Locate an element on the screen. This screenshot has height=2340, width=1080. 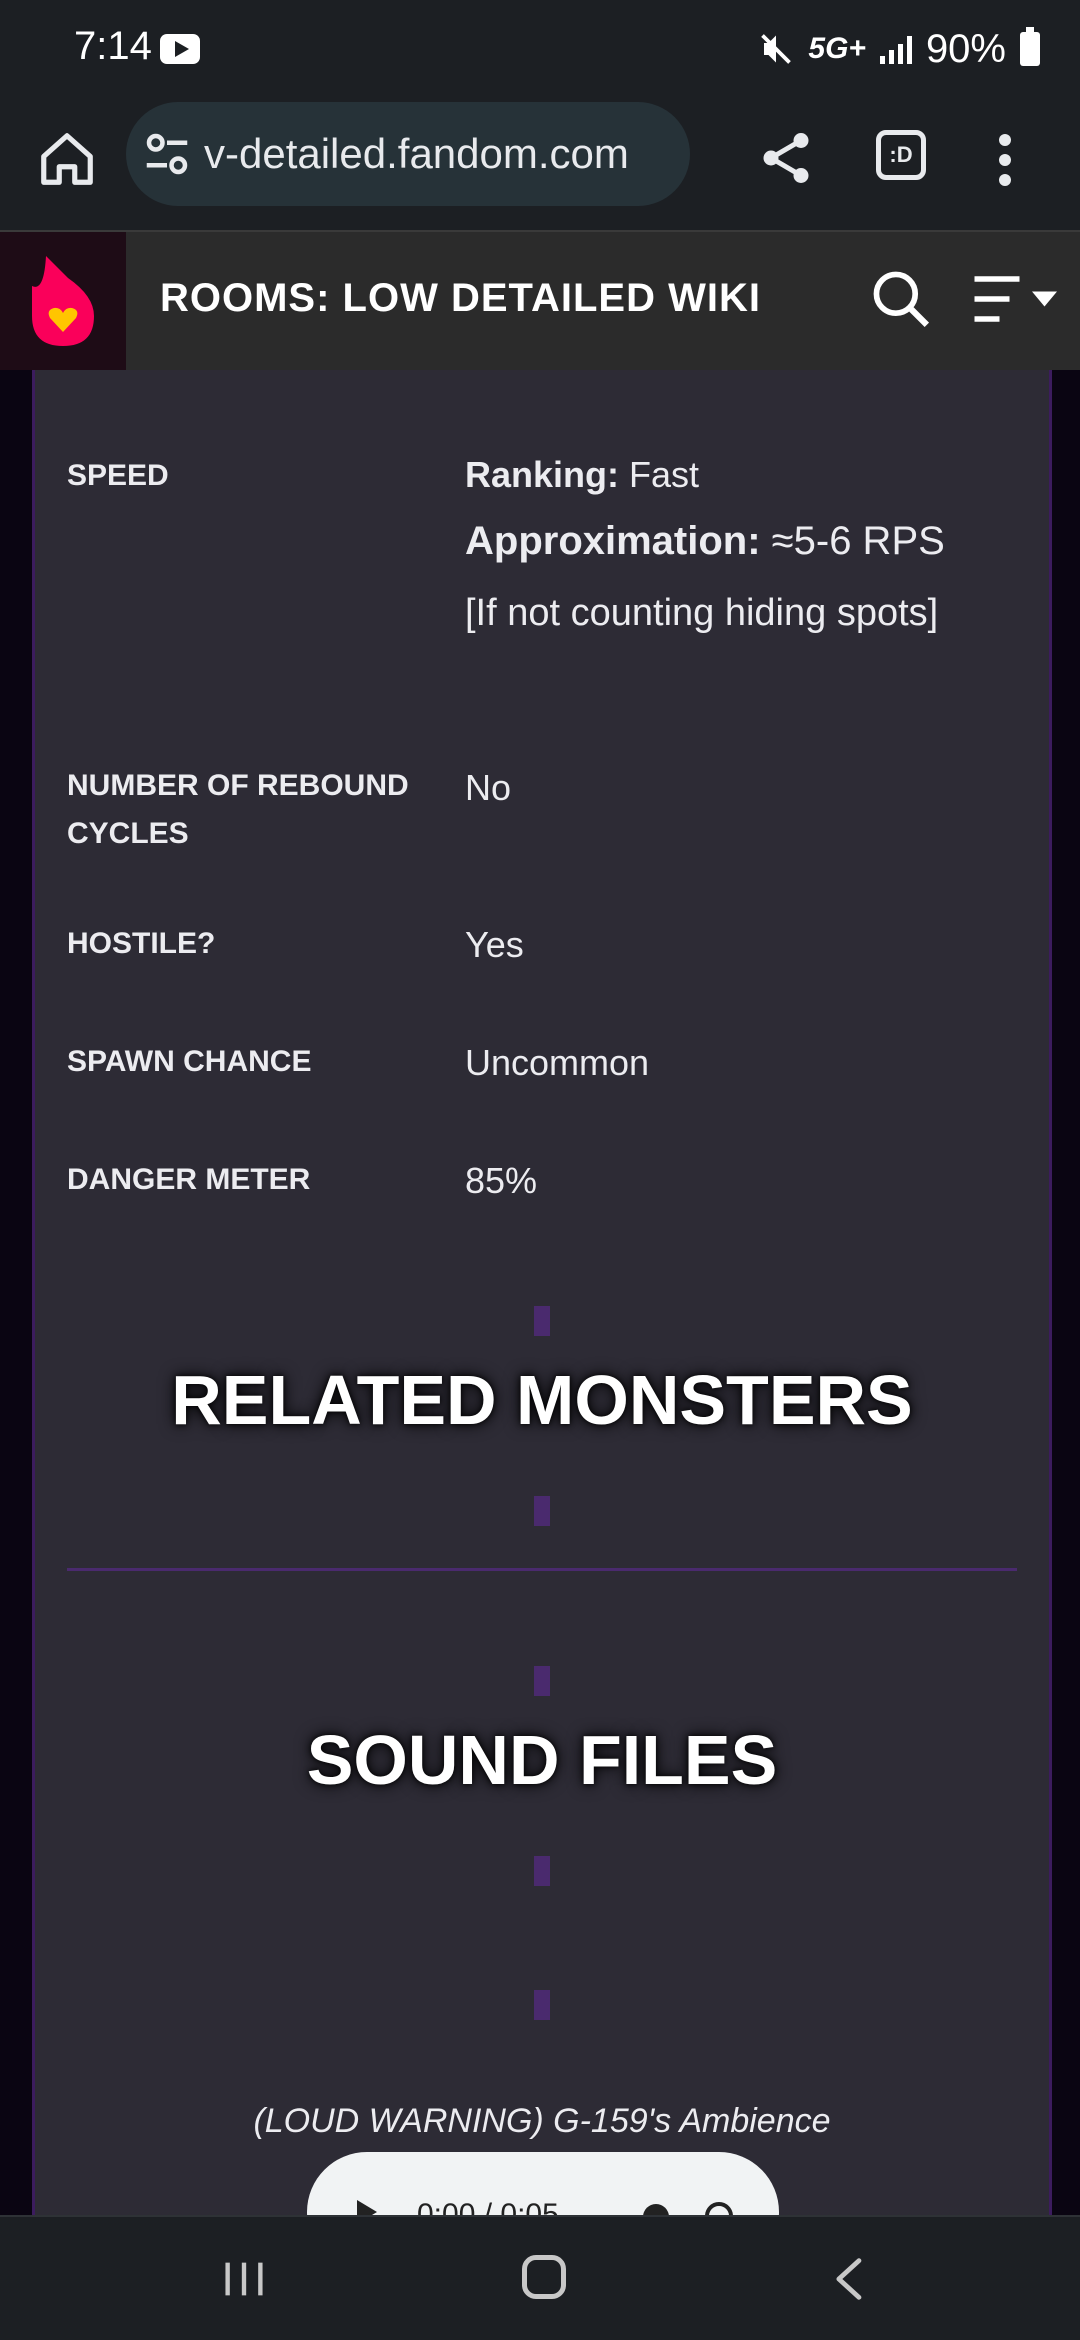
url-bar: v-detailed.fandom.com is located at coordinates (408, 154).